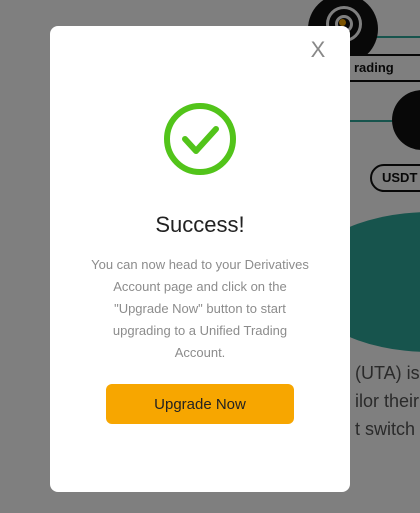  I want to click on upgrade-now-button: Upgrade Now, so click(200, 404).